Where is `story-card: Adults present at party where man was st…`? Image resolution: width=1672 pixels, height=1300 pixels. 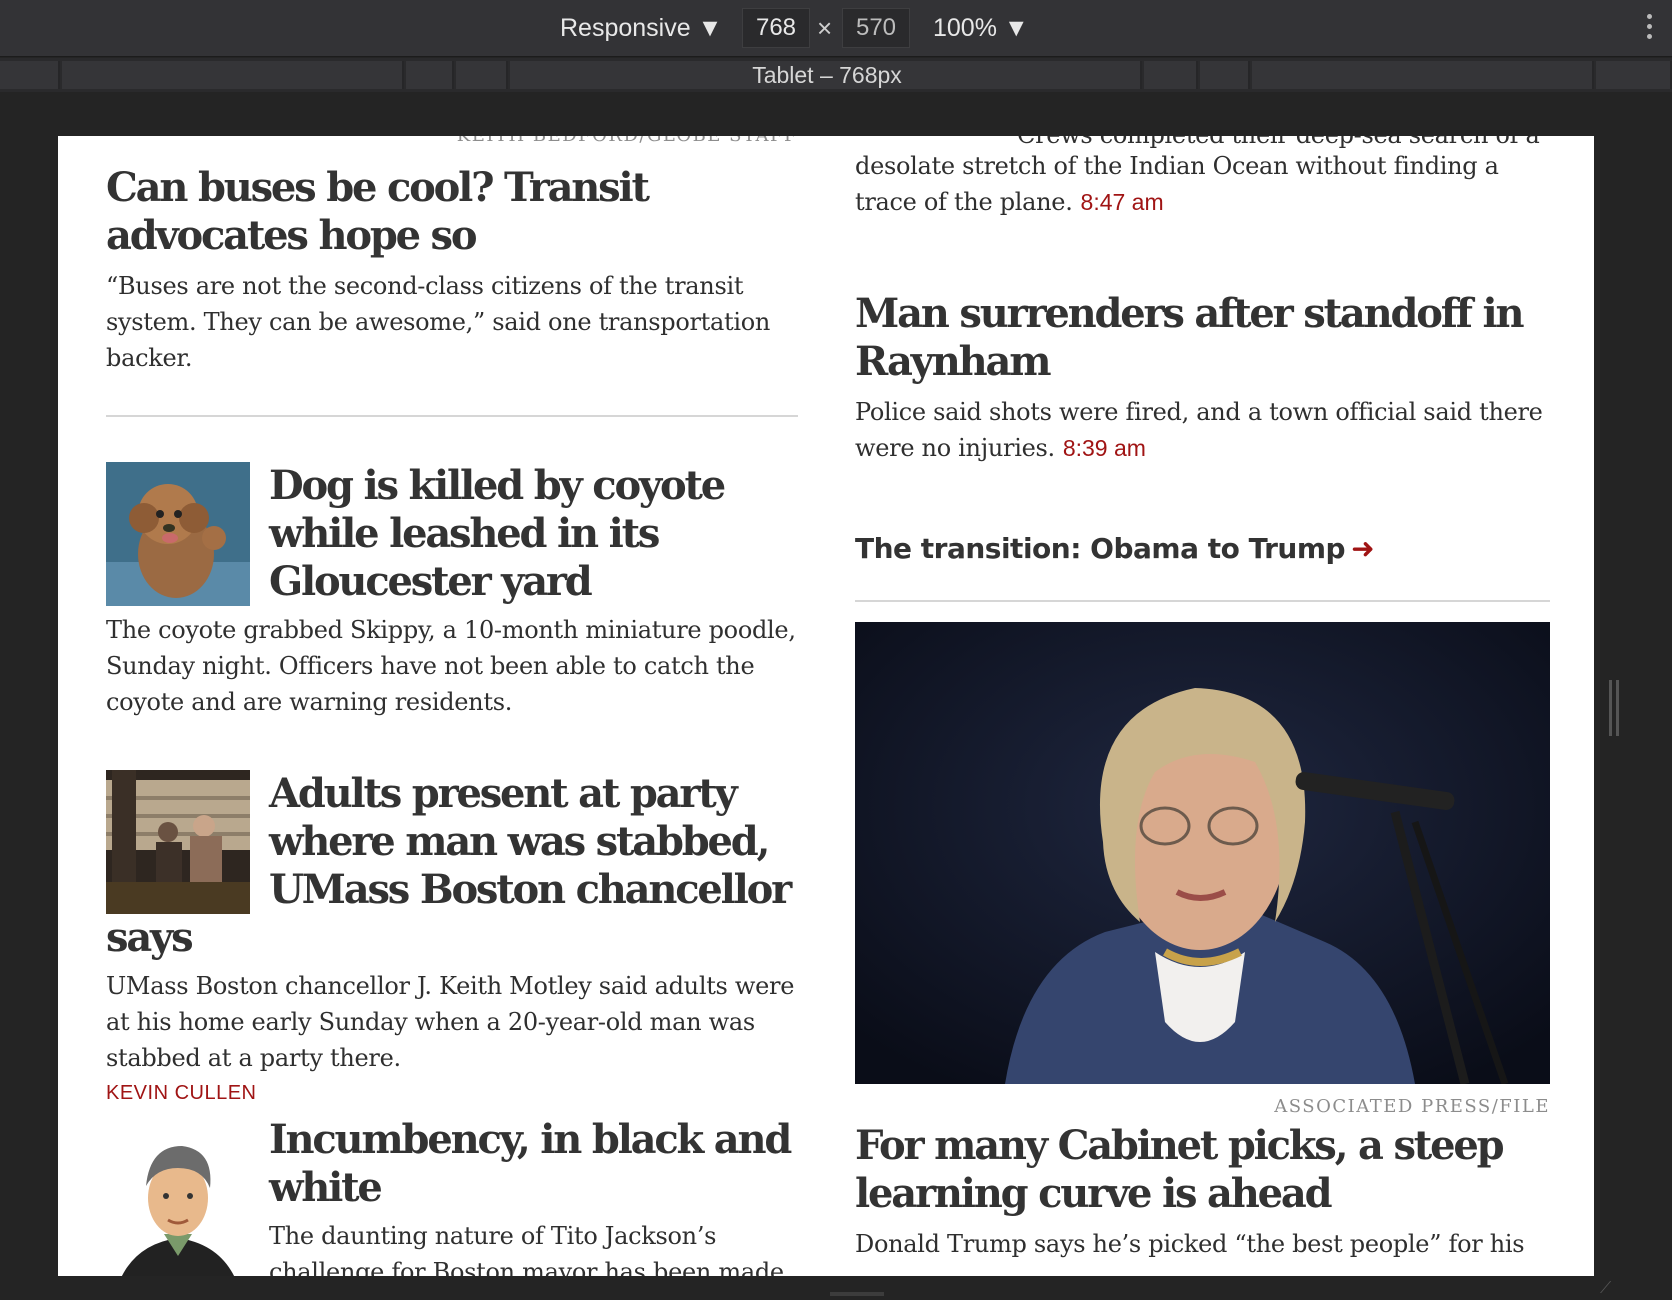 story-card: Adults present at party where man was st… is located at coordinates (452, 923).